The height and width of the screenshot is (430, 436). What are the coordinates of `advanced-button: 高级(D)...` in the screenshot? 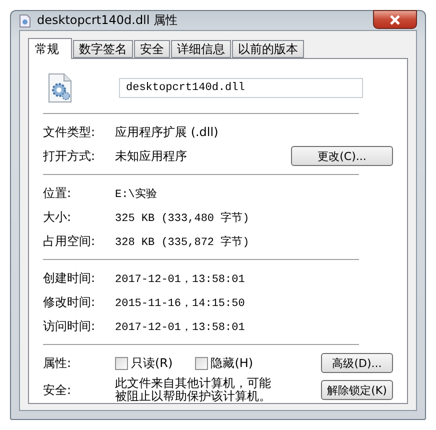 It's located at (357, 363).